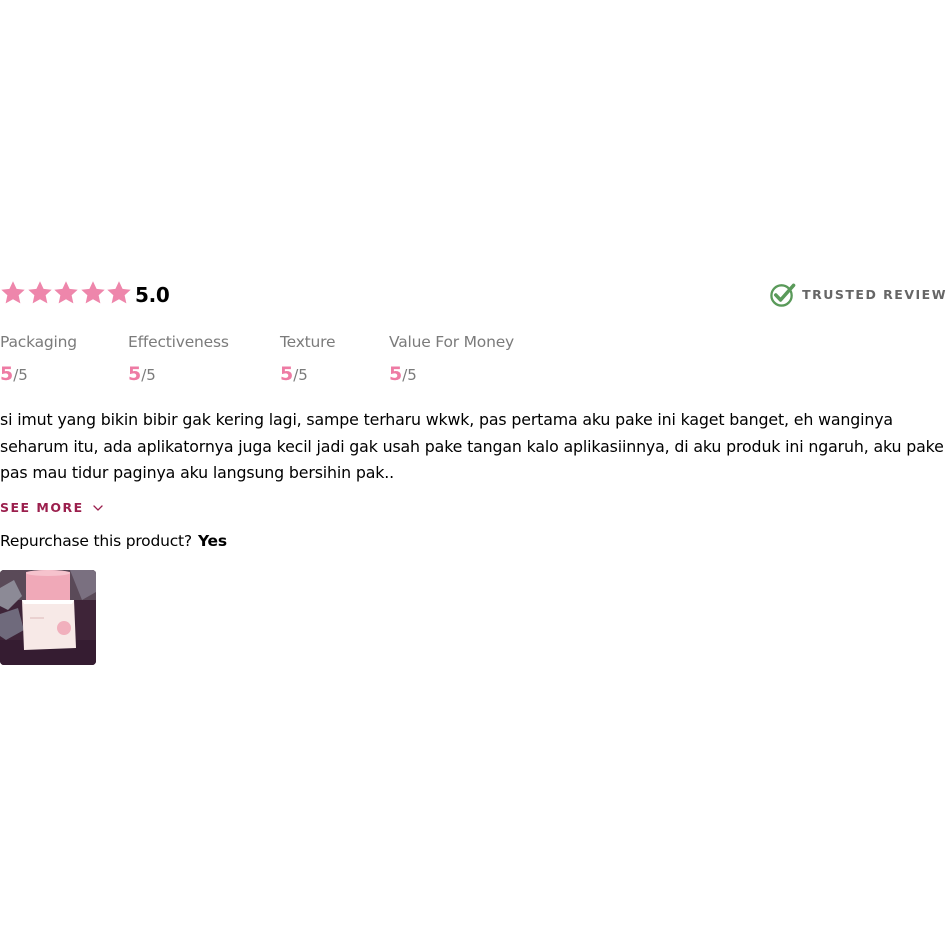  I want to click on product-photo-image, so click(48, 617).